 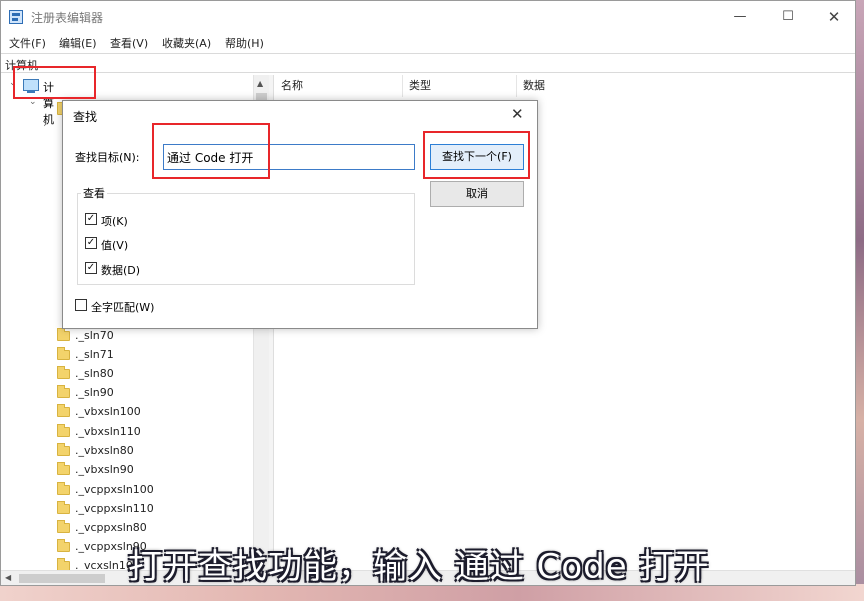 What do you see at coordinates (114, 489) in the screenshot?
I see `tree-item-label: ._vcppxsln100` at bounding box center [114, 489].